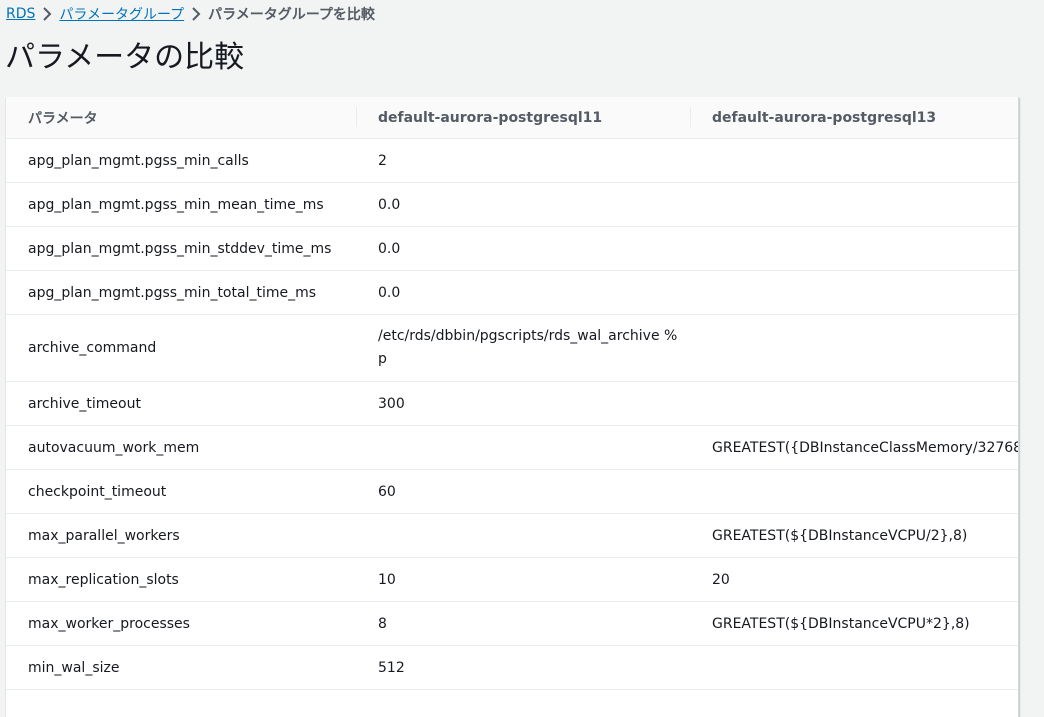  I want to click on pg11-value-cell: 2, so click(523, 160).